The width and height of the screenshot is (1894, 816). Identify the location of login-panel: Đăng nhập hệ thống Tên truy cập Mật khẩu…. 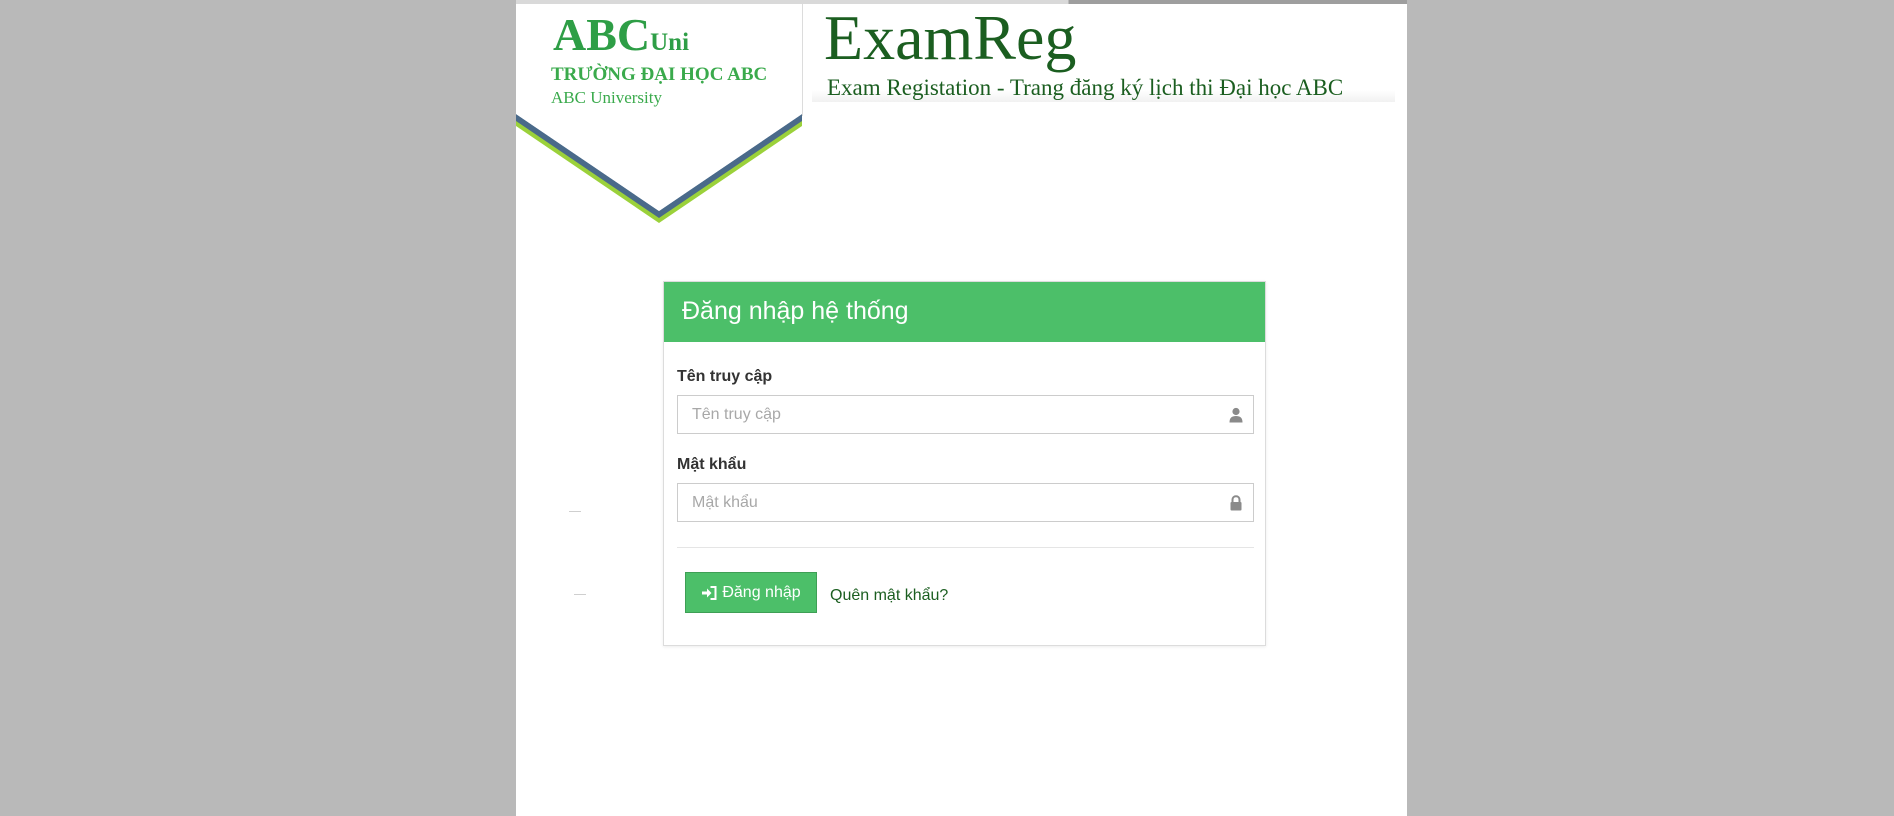
(964, 463).